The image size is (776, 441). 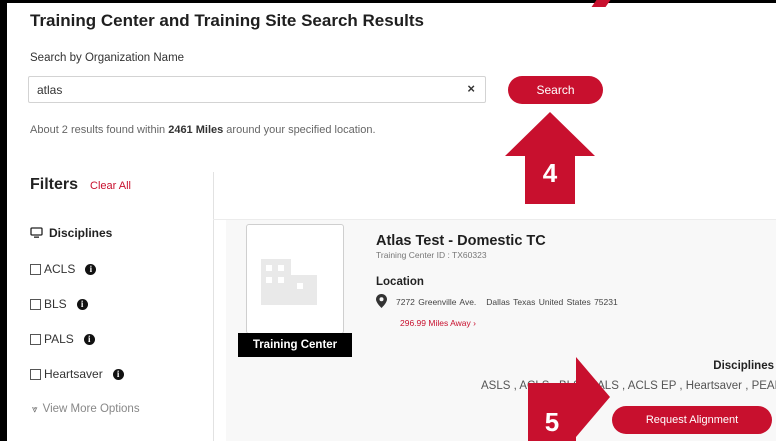 I want to click on filter-option-acls: ACLS i, so click(x=63, y=269).